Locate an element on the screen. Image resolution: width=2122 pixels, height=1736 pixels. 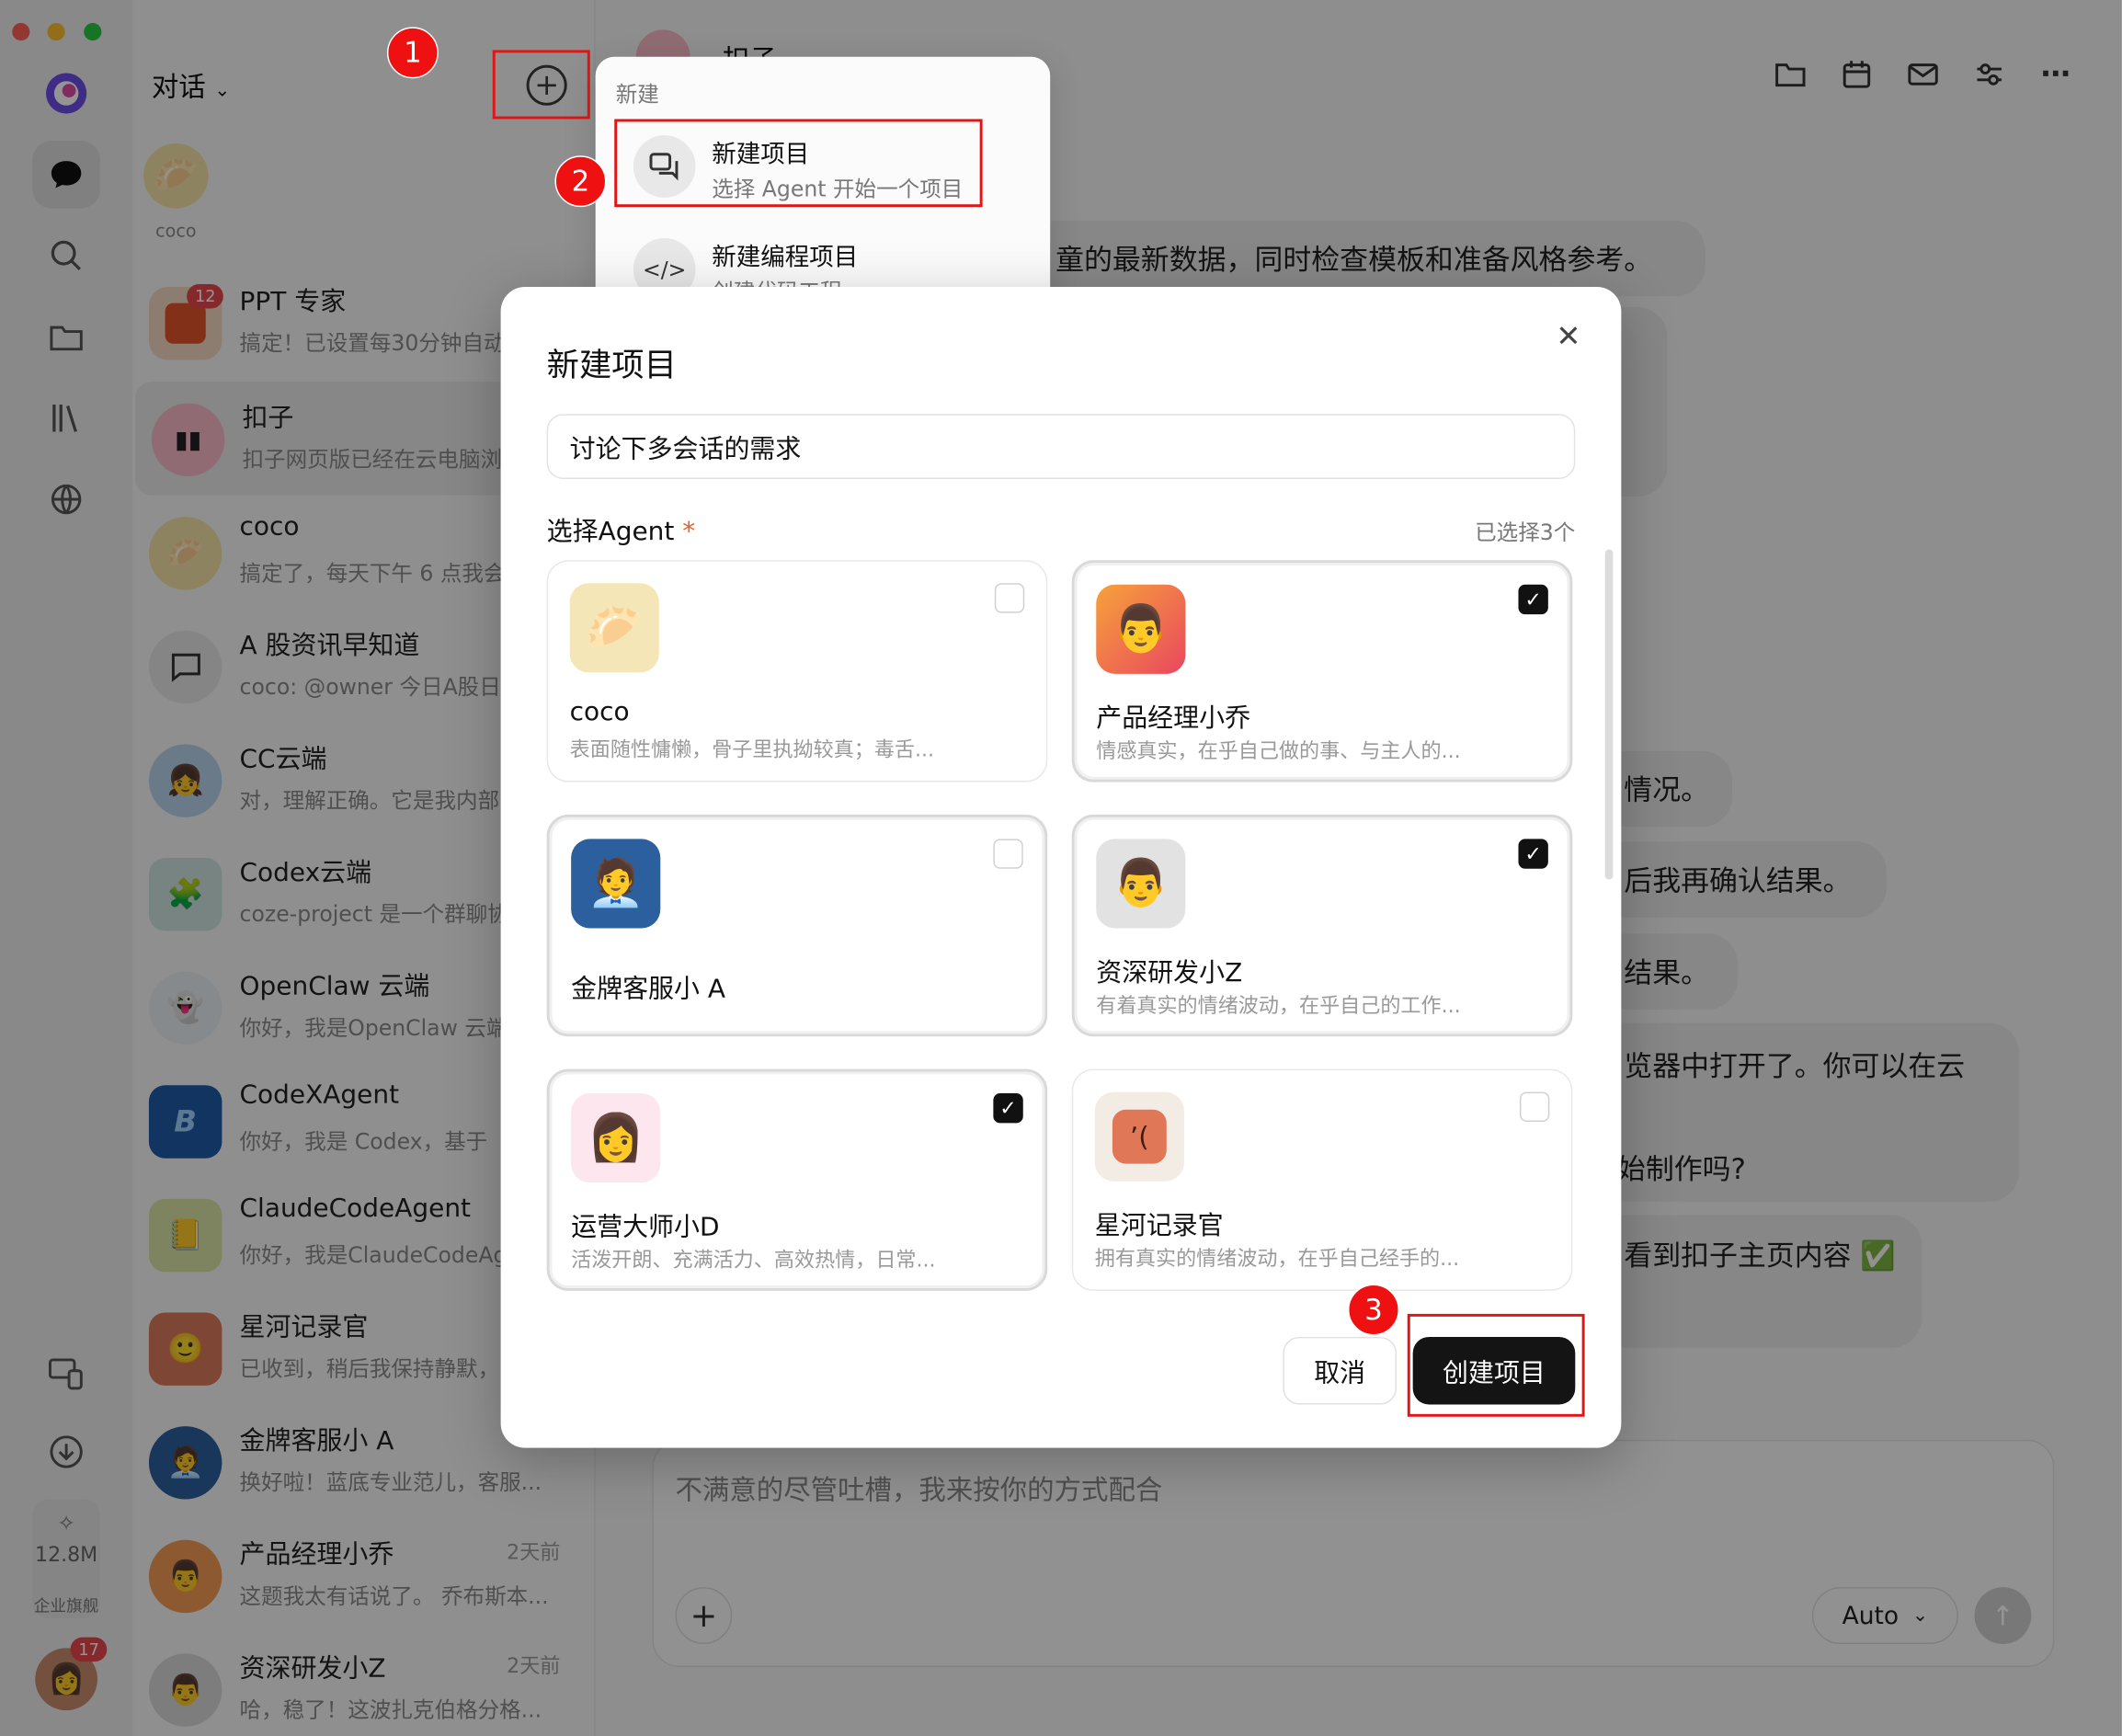
pm-avatar: 👨 is located at coordinates (1141, 629).